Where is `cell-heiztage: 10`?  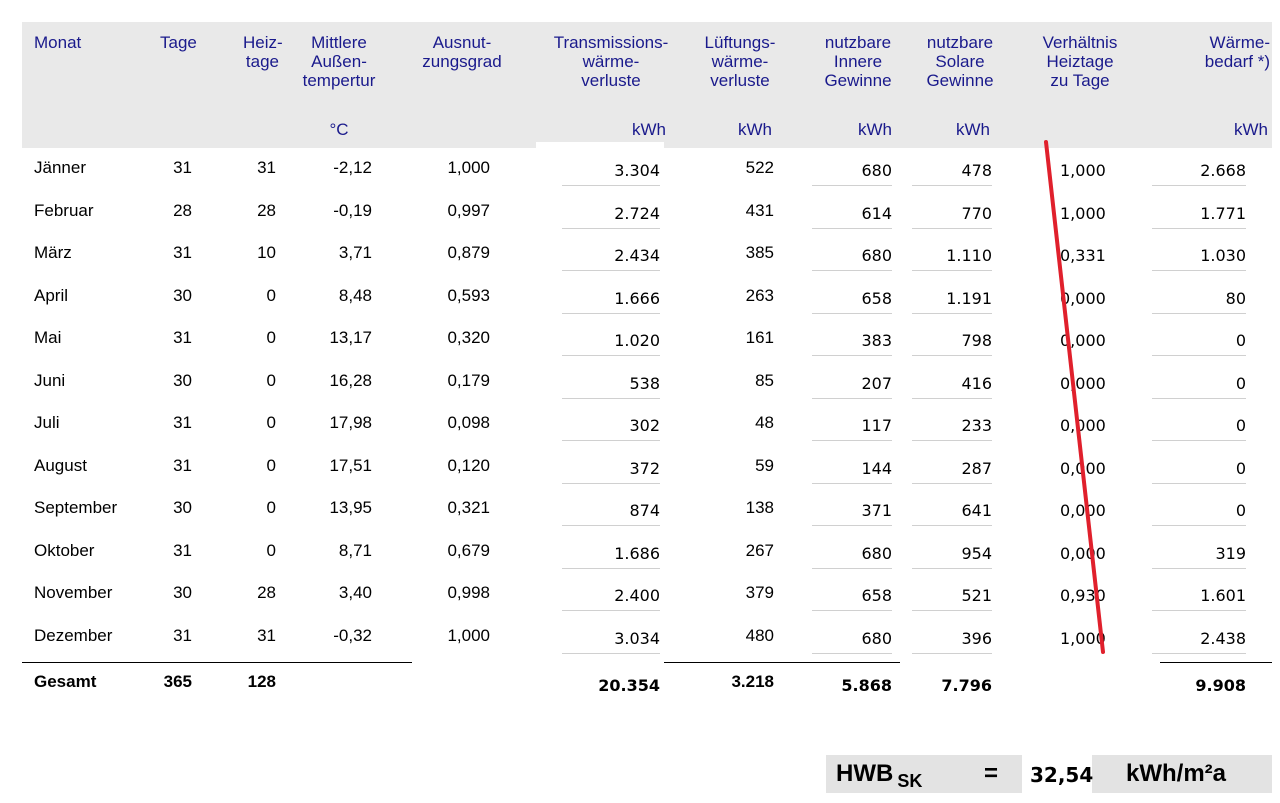 cell-heiztage: 10 is located at coordinates (266, 252).